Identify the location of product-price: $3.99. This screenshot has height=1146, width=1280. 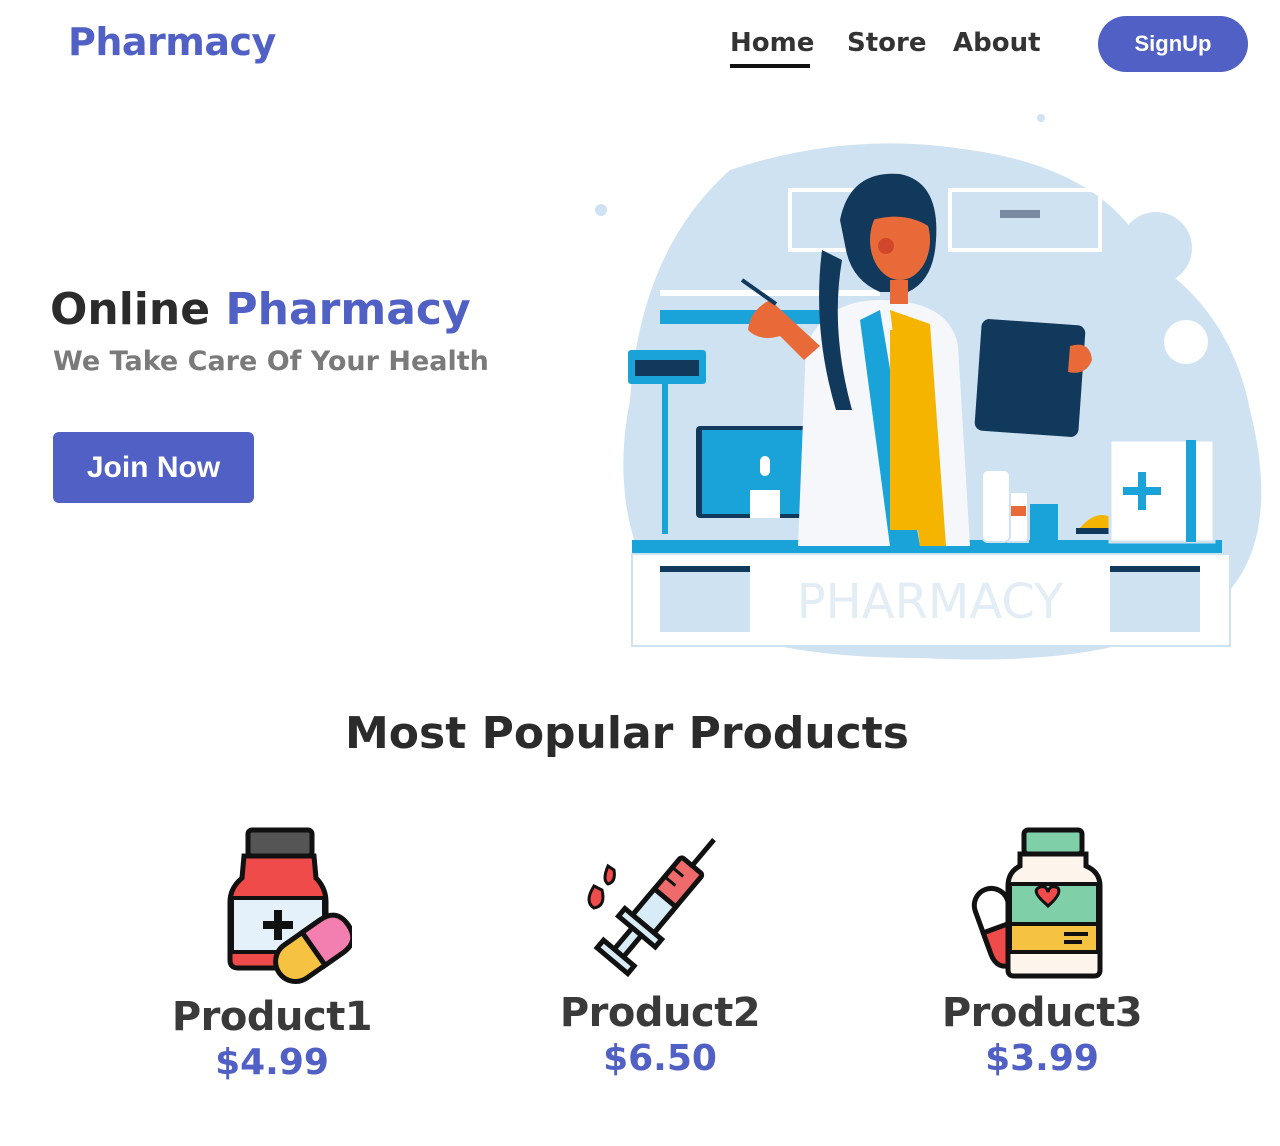
(1042, 1058).